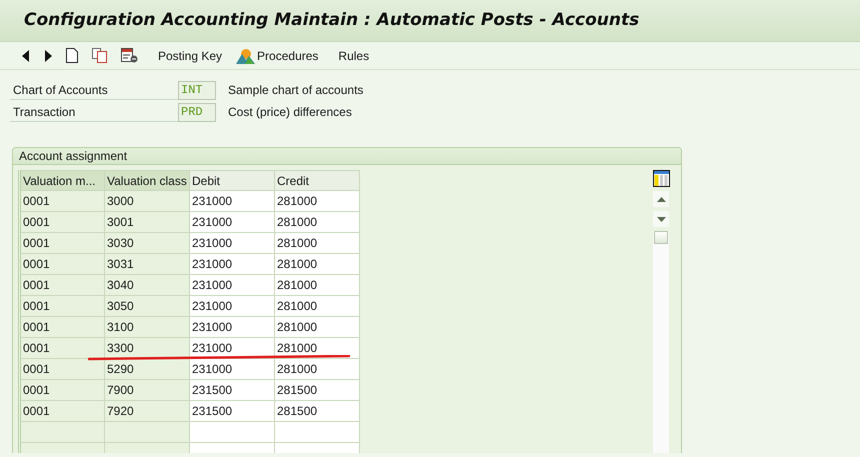 The width and height of the screenshot is (860, 457). What do you see at coordinates (661, 237) in the screenshot?
I see `scrollbar-thumb` at bounding box center [661, 237].